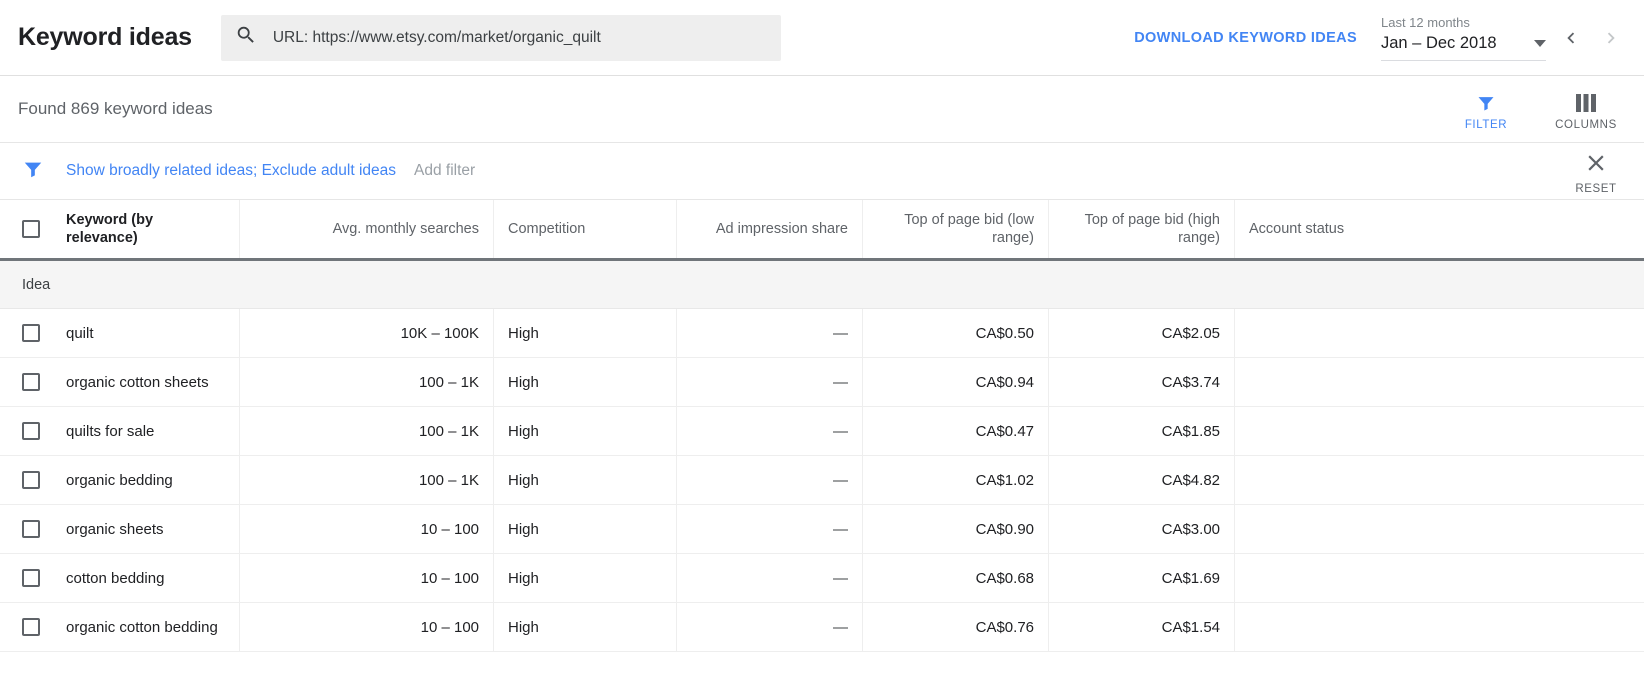  What do you see at coordinates (1439, 229) in the screenshot?
I see `column-header-account-status: Account status` at bounding box center [1439, 229].